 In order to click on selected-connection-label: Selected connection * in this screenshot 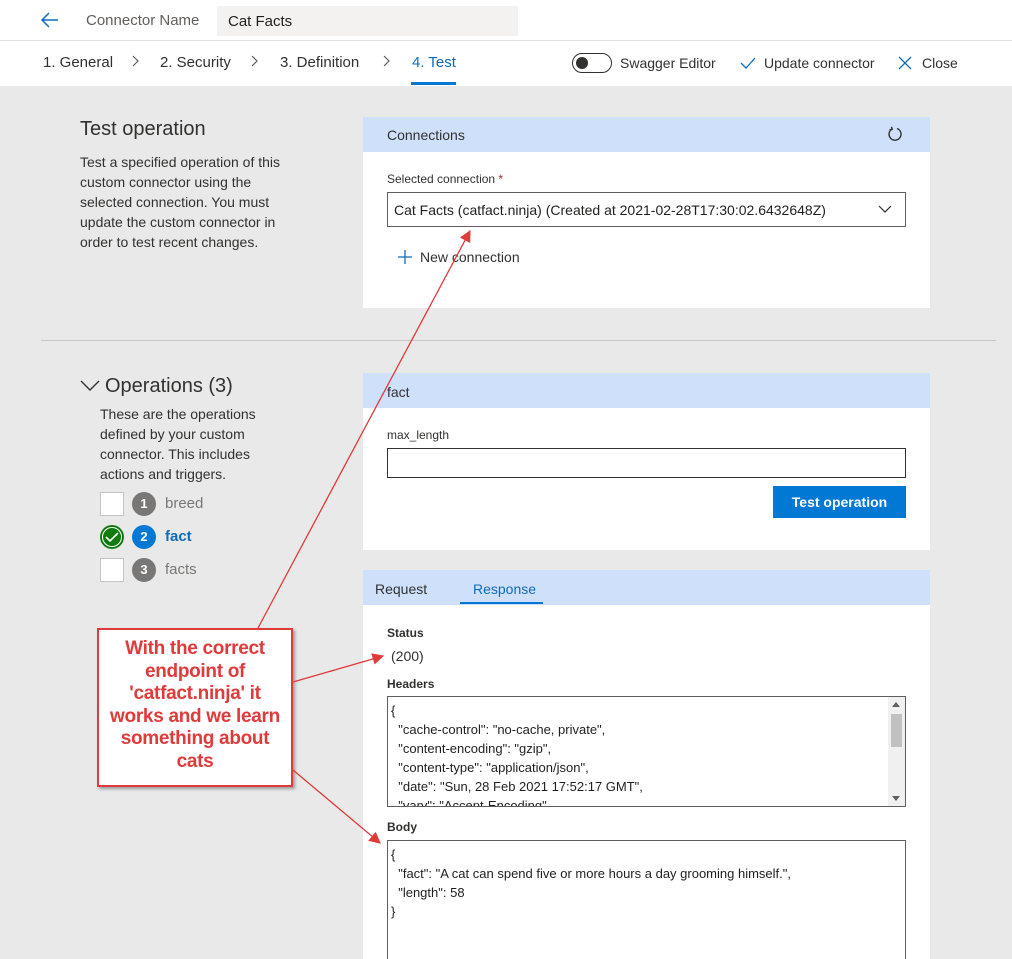, I will do `click(445, 179)`.